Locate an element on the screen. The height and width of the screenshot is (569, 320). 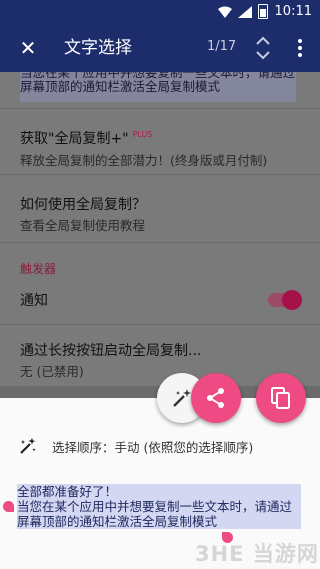
signal-icon is located at coordinates (245, 11).